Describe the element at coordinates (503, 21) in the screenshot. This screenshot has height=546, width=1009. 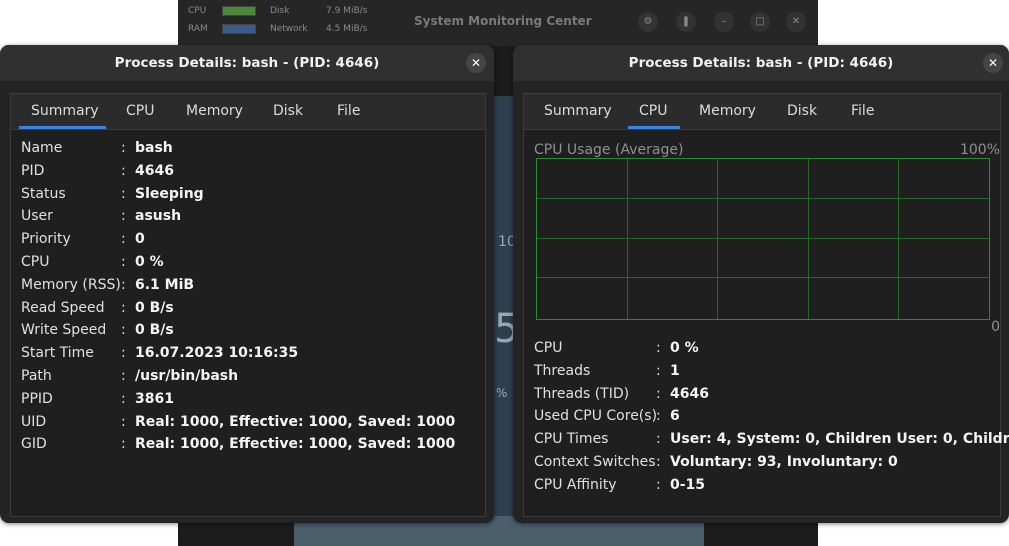
I see `main-window-title: System Monitoring Center` at that location.